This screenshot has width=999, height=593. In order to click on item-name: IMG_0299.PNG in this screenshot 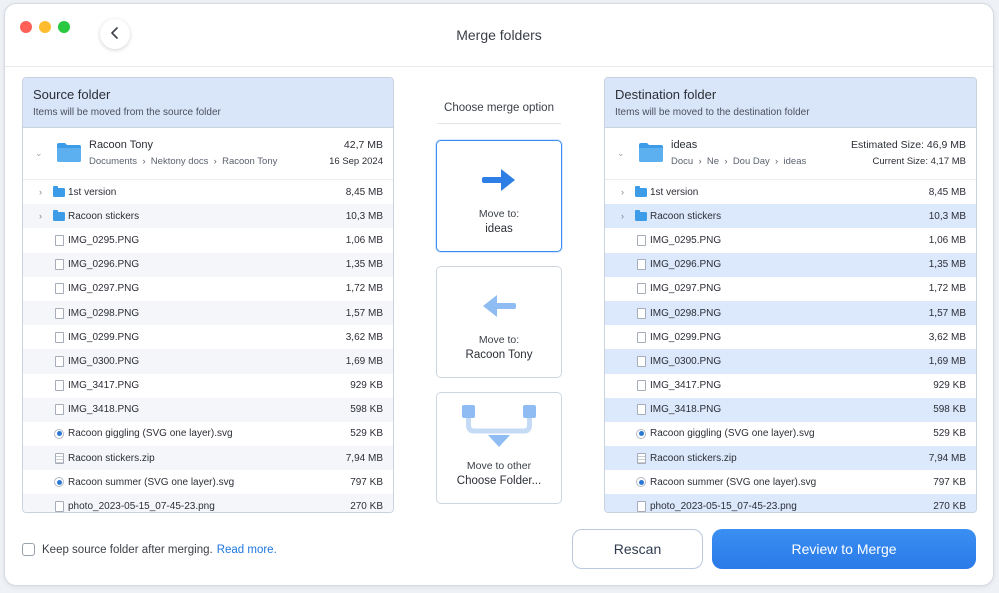, I will do `click(104, 337)`.